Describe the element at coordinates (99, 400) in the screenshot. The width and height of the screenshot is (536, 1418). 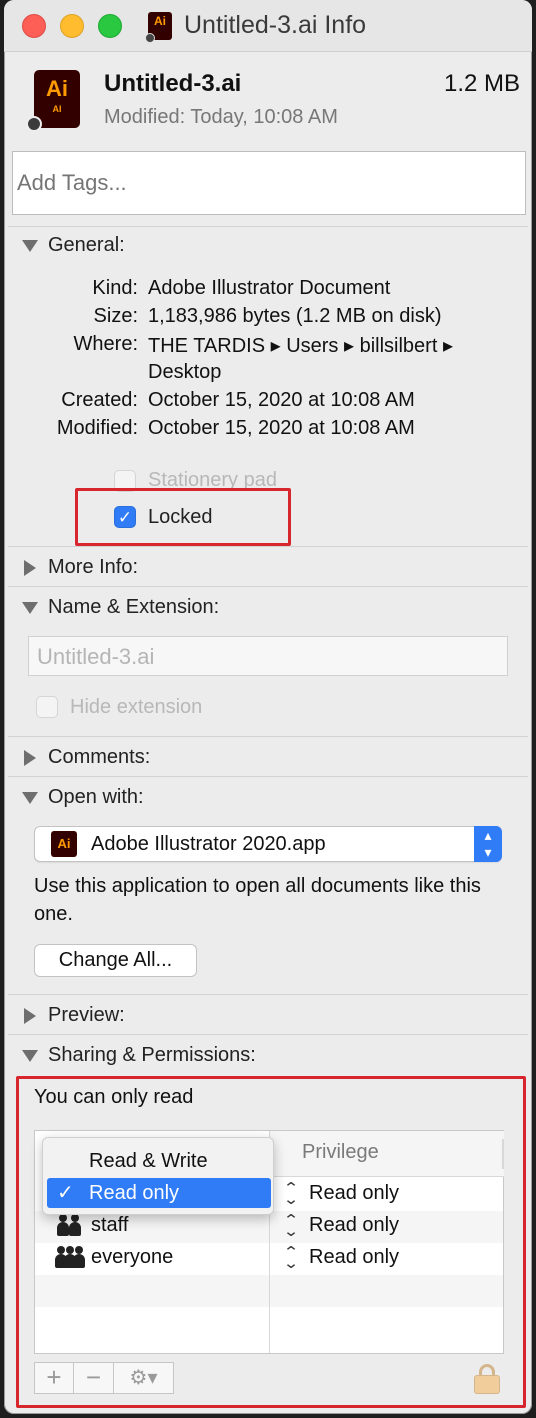
I see `created-label: Created:` at that location.